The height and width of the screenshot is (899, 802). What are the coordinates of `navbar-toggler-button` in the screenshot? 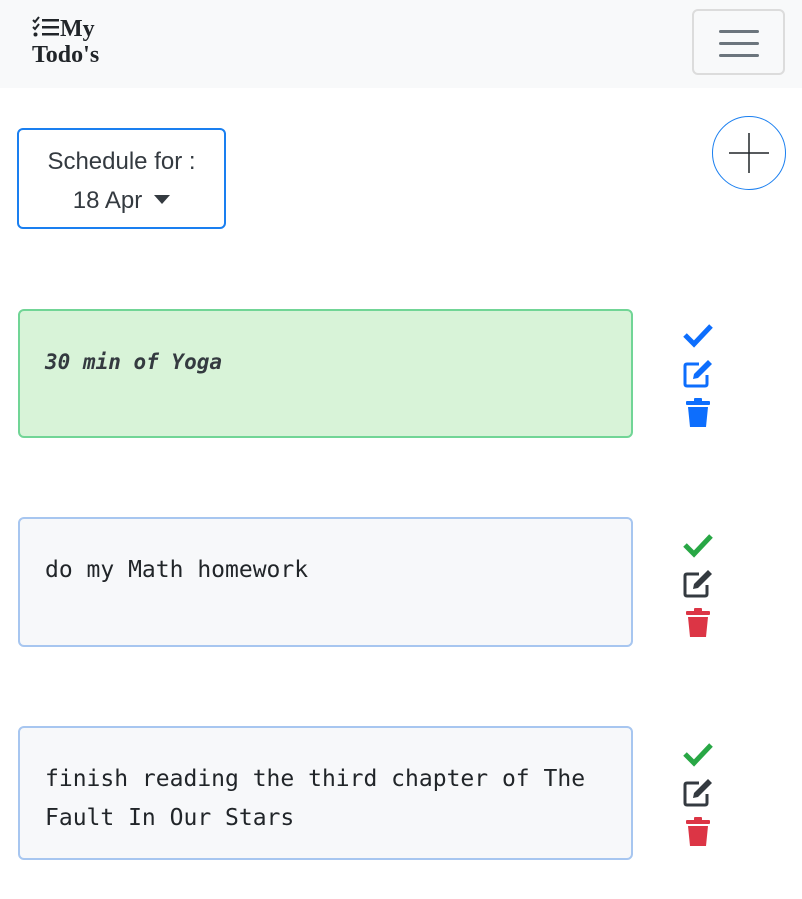 It's located at (738, 42).